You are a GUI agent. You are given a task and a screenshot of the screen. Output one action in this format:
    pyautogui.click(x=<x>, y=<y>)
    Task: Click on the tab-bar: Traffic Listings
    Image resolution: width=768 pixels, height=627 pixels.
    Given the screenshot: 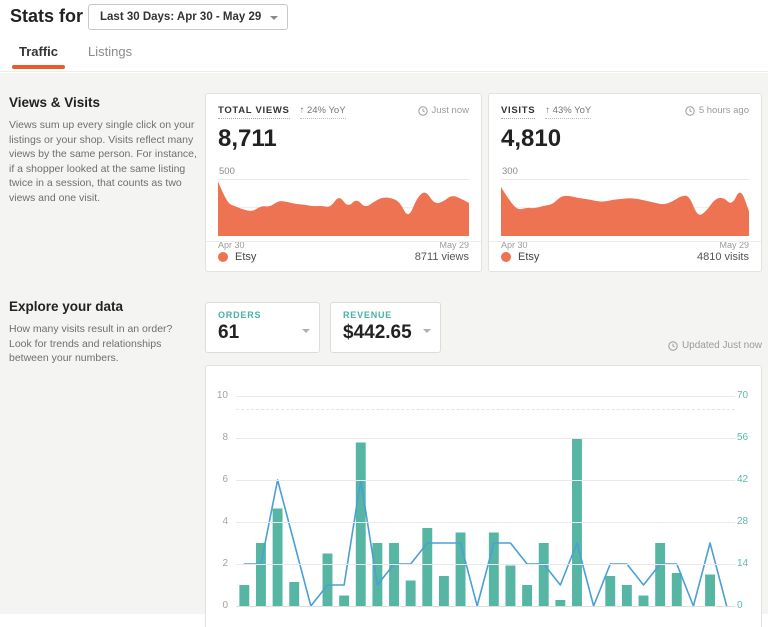 What is the action you would take?
    pyautogui.click(x=384, y=52)
    